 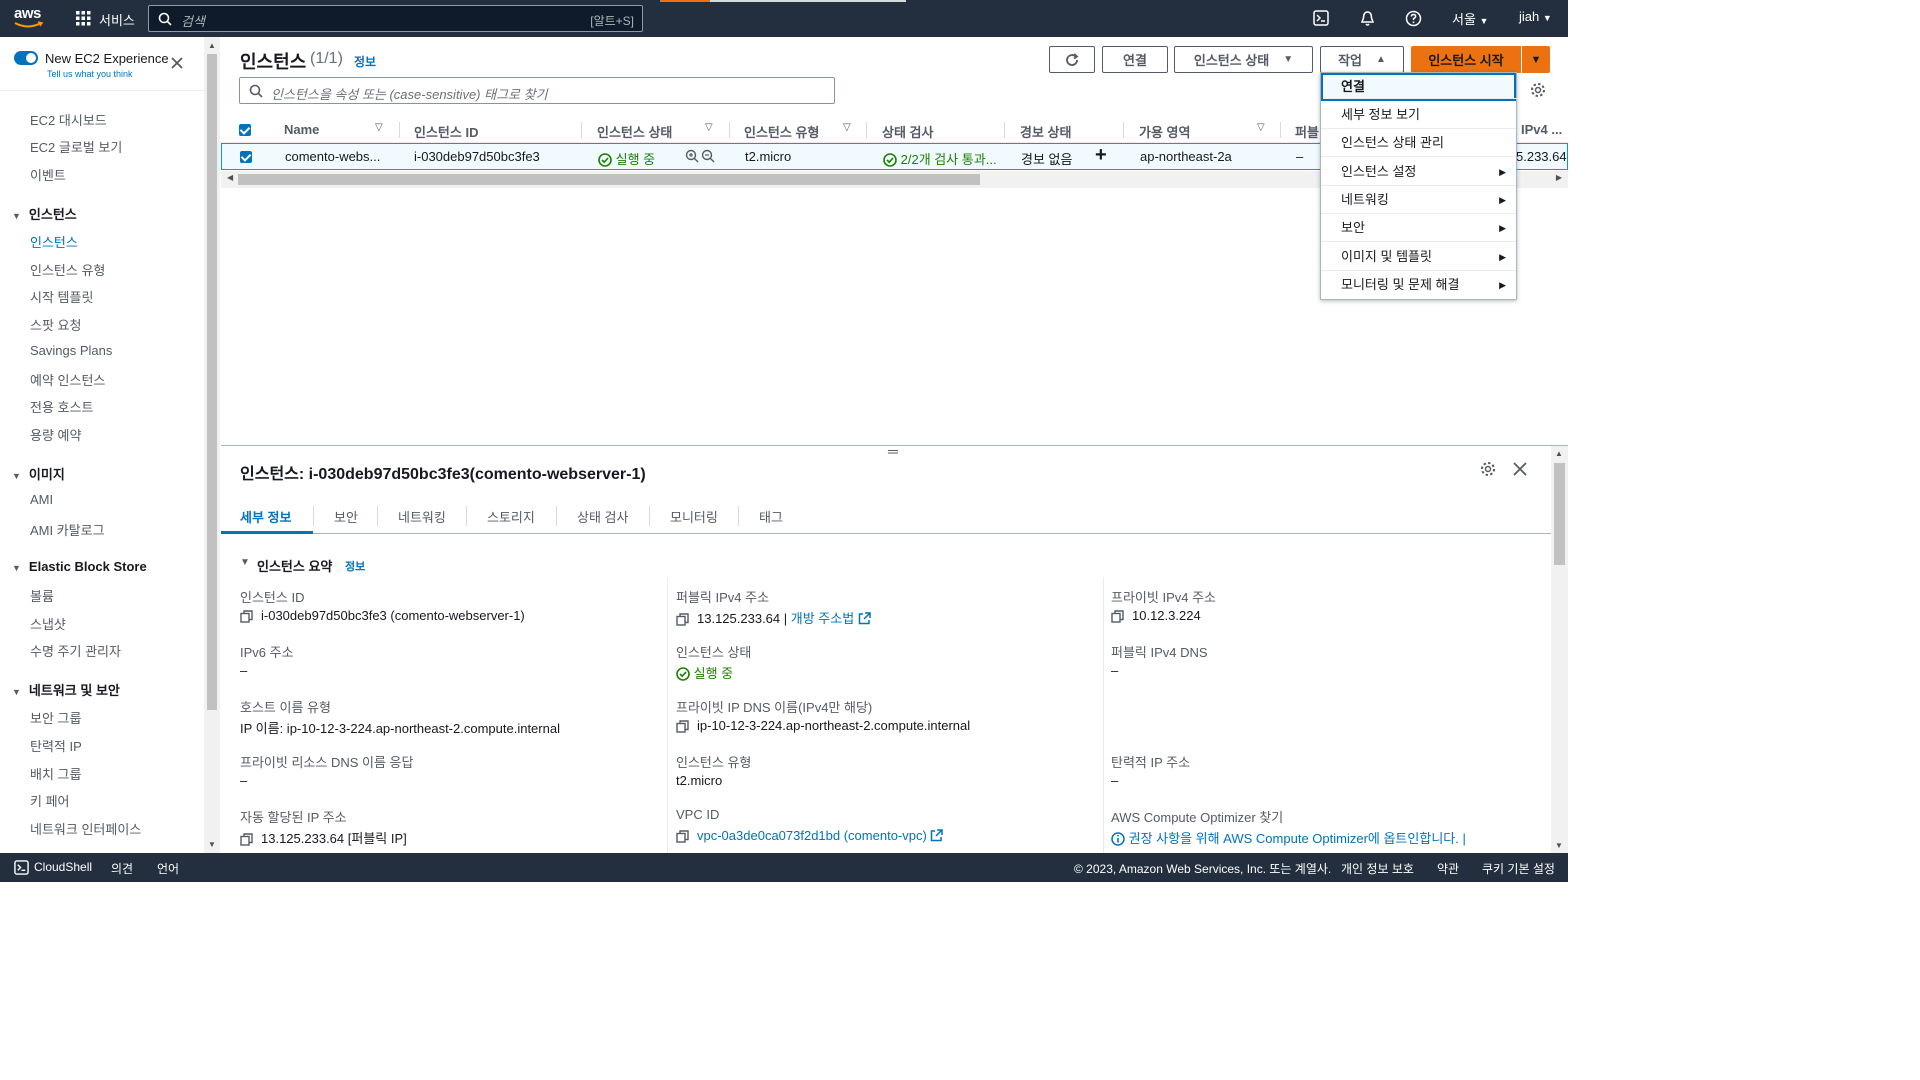 I want to click on add-alarm-button: +, so click(x=1101, y=155).